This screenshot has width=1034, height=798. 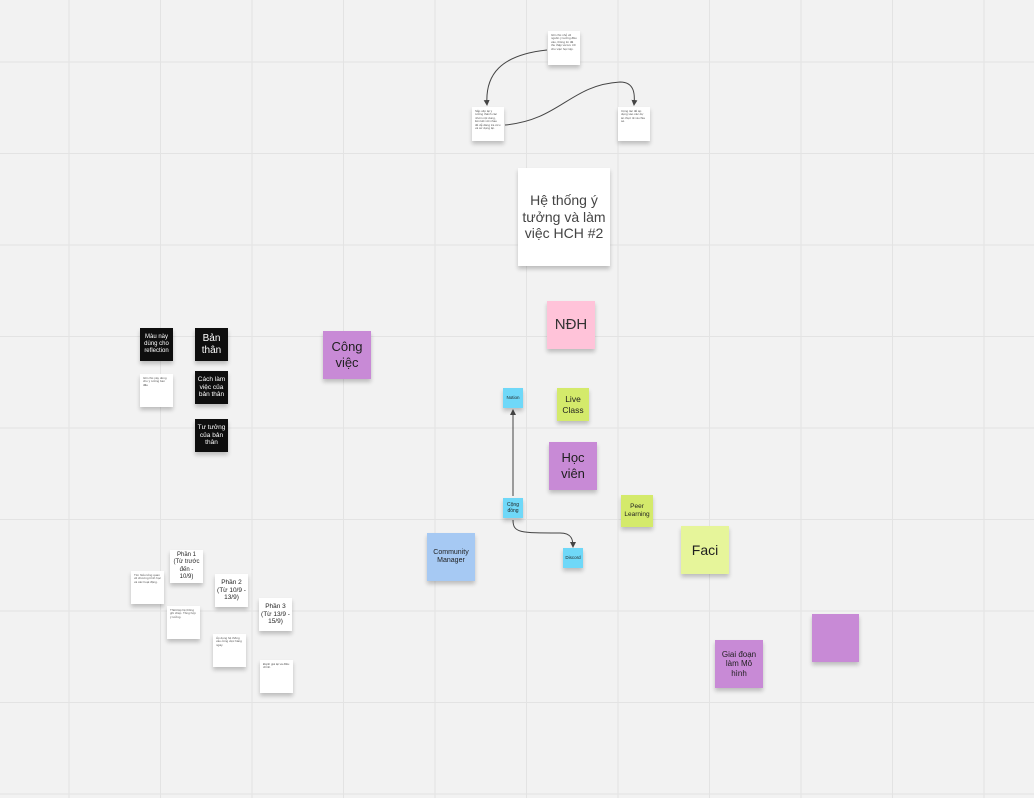 What do you see at coordinates (155, 381) in the screenshot?
I see `sticky-note-text: Ghi chú này dùng cho ý tưởng ban đầu` at bounding box center [155, 381].